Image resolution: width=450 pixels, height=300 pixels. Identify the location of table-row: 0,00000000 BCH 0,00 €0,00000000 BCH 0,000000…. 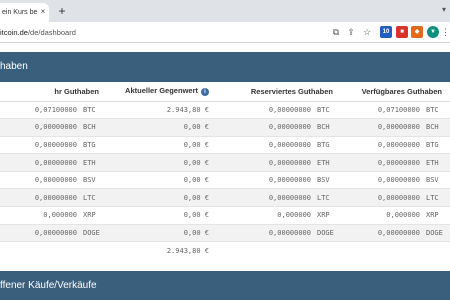
(225, 127).